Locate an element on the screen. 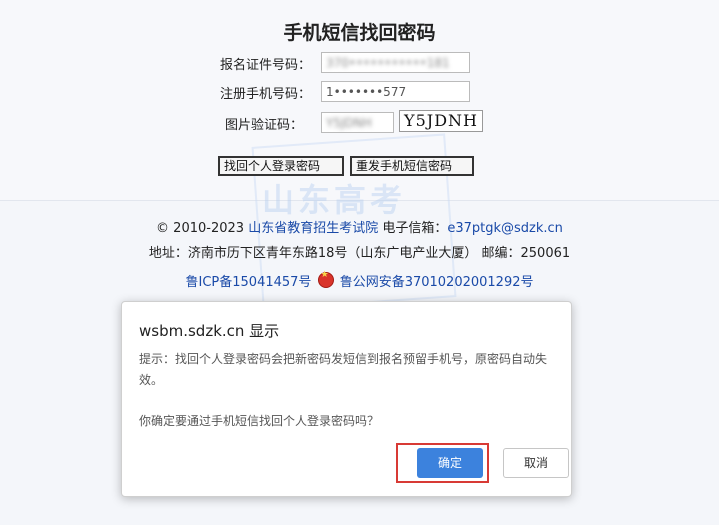 The width and height of the screenshot is (719, 525). id-number-field: 370•••••••••••181 is located at coordinates (395, 62).